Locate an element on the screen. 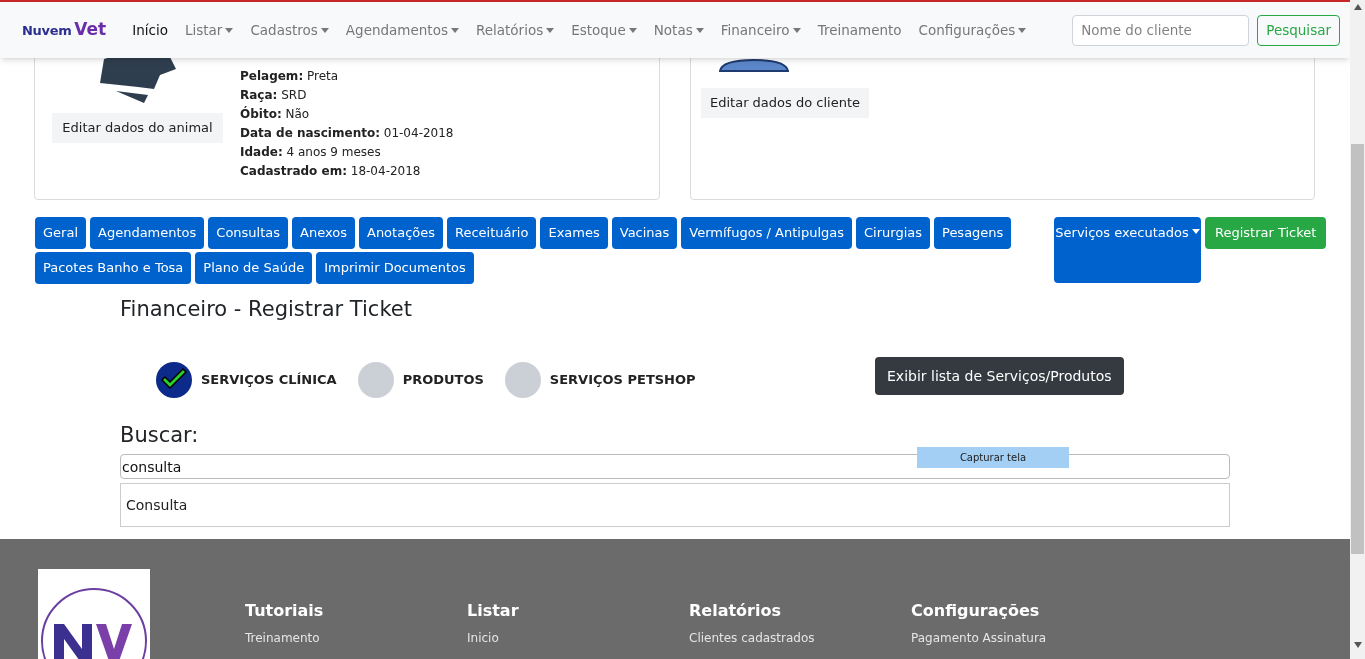 The image size is (1365, 659). info-line: Idade: 4 anos 9 meses is located at coordinates (311, 152).